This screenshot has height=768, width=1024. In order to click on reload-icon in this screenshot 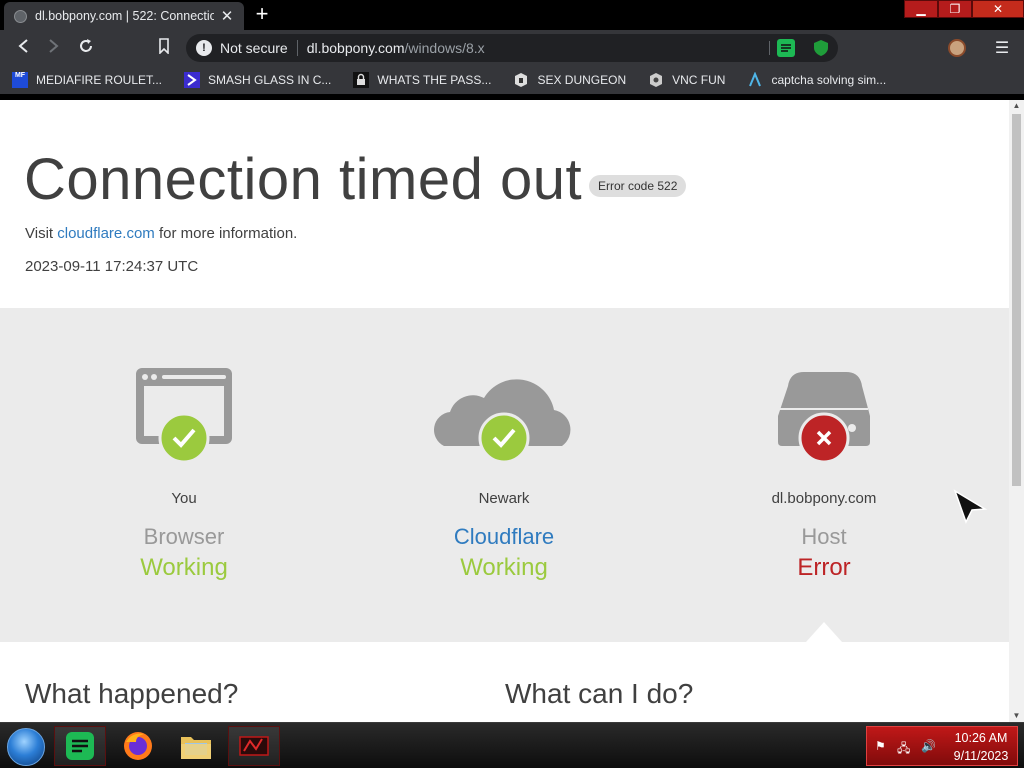, I will do `click(86, 45)`.